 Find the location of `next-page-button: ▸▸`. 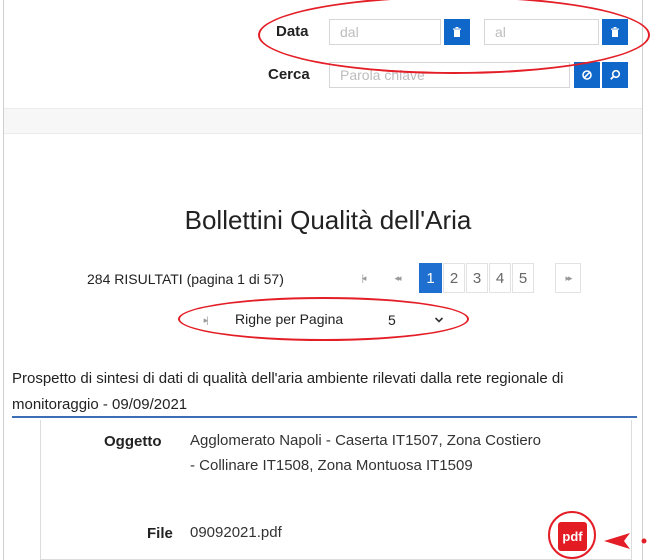

next-page-button: ▸▸ is located at coordinates (568, 278).